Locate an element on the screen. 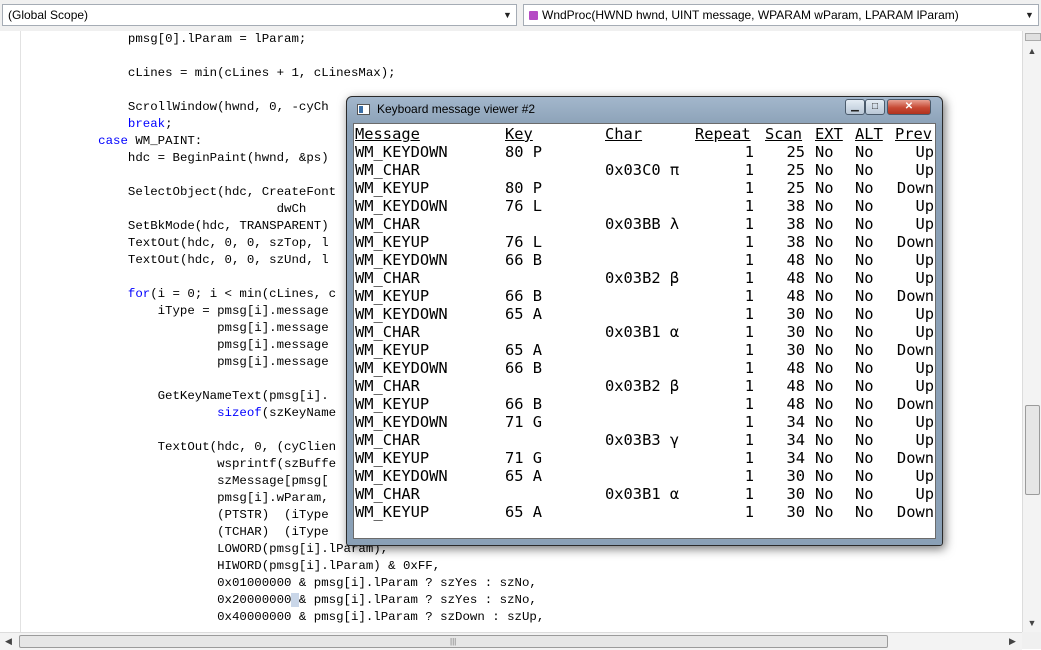 Image resolution: width=1041 pixels, height=650 pixels. cell-key: 76 L is located at coordinates (524, 206).